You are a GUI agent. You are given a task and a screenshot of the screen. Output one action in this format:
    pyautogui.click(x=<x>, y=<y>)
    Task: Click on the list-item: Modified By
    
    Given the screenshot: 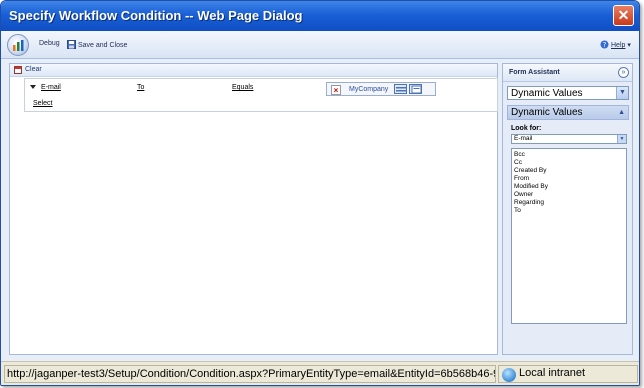 What is the action you would take?
    pyautogui.click(x=531, y=186)
    